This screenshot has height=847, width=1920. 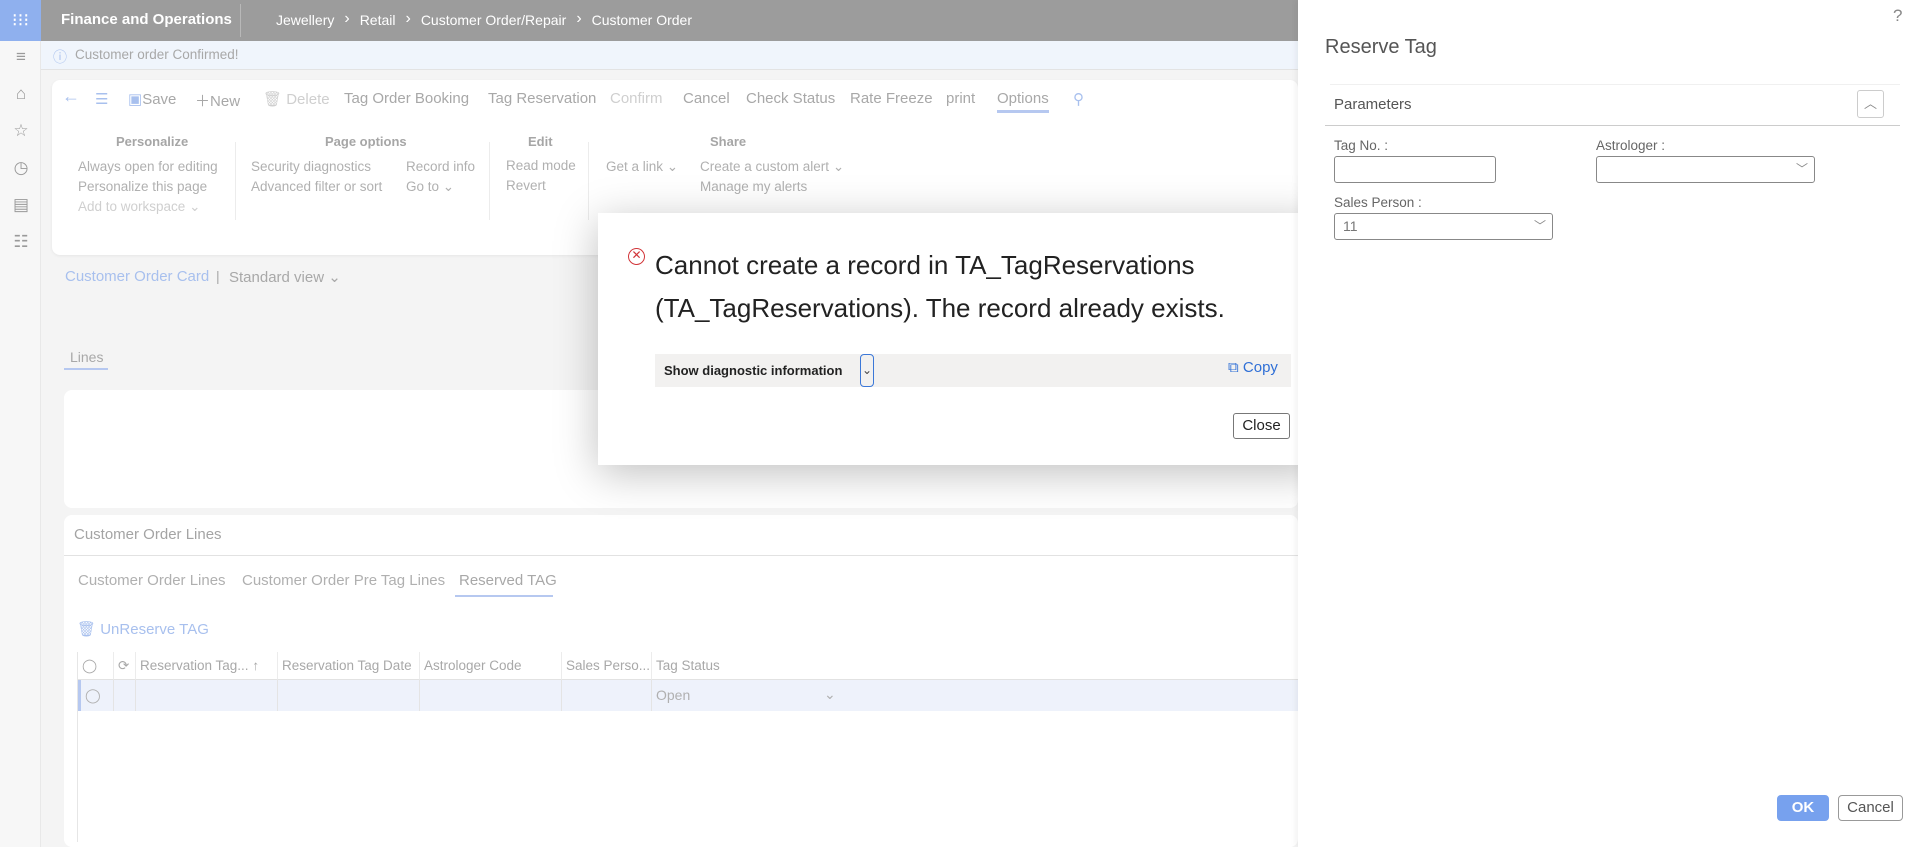 I want to click on panel-title: Reserve Tag, so click(x=1381, y=47).